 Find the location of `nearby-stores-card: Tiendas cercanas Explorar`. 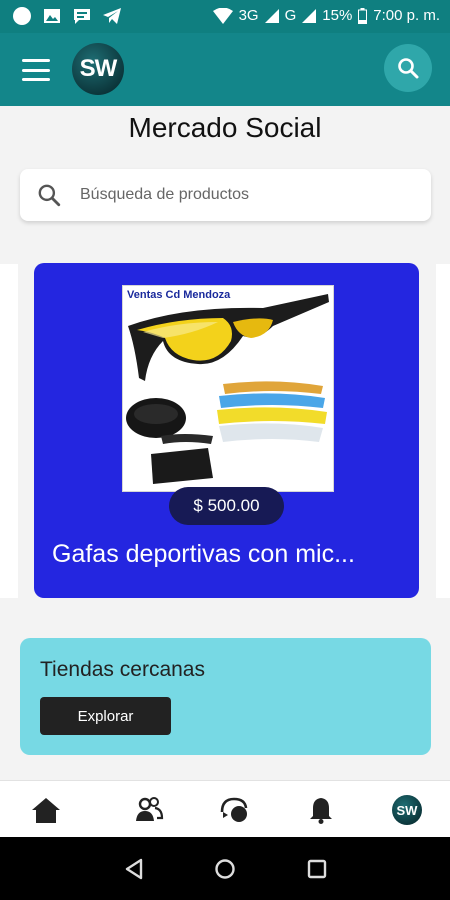

nearby-stores-card: Tiendas cercanas Explorar is located at coordinates (225, 696).